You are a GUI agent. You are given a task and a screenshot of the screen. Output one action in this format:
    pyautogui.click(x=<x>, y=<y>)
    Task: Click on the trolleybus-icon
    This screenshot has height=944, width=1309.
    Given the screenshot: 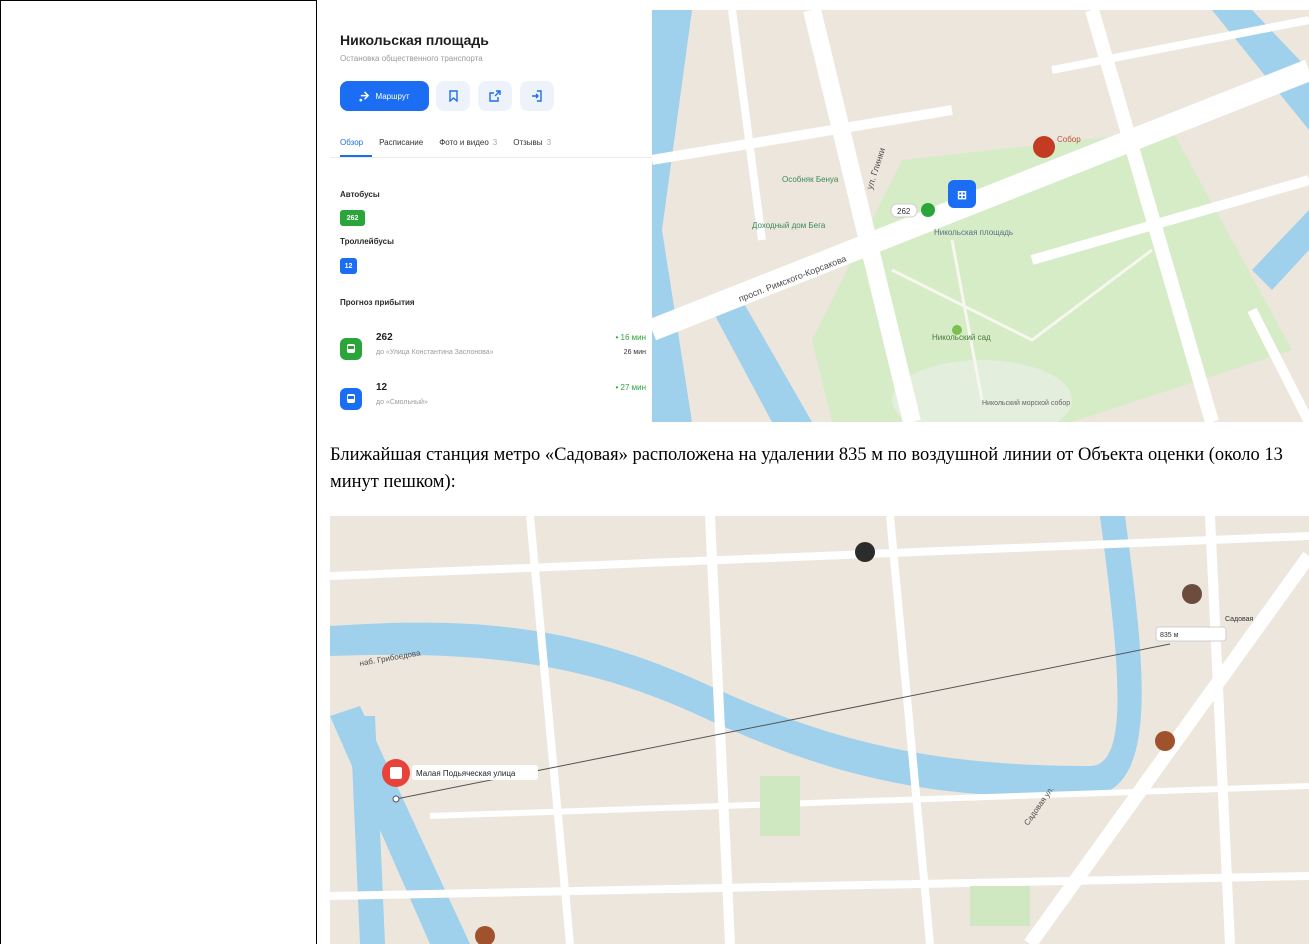 What is the action you would take?
    pyautogui.click(x=351, y=399)
    